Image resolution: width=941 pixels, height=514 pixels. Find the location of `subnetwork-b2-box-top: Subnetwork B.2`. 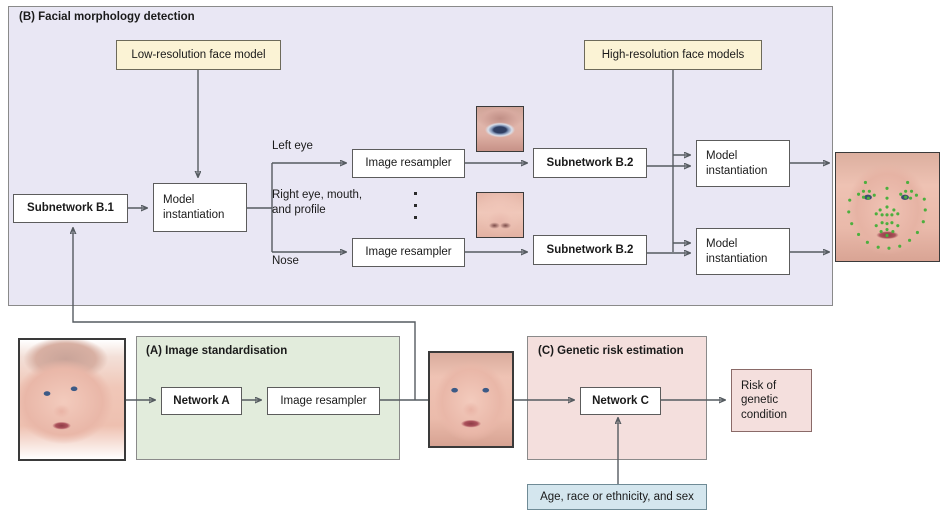

subnetwork-b2-box-top: Subnetwork B.2 is located at coordinates (590, 163).